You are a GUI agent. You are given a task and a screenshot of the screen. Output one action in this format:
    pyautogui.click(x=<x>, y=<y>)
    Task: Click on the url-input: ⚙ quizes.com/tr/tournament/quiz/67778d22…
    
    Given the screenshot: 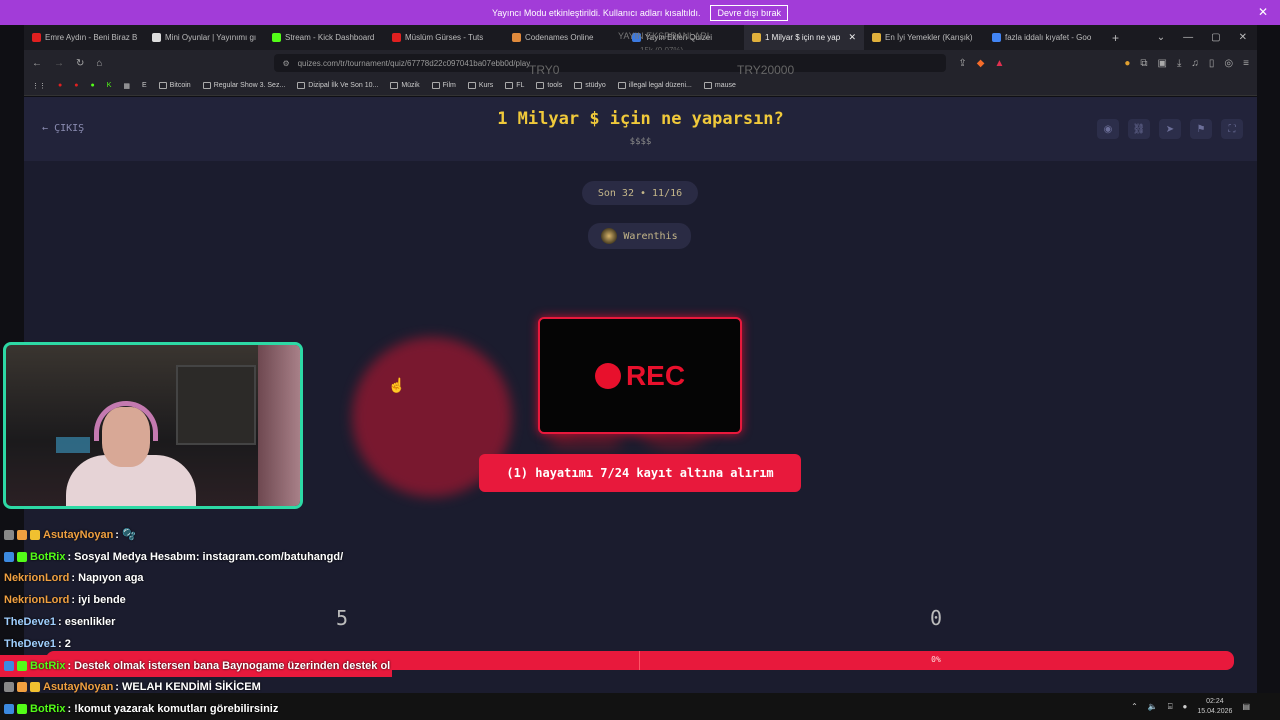 What is the action you would take?
    pyautogui.click(x=610, y=63)
    